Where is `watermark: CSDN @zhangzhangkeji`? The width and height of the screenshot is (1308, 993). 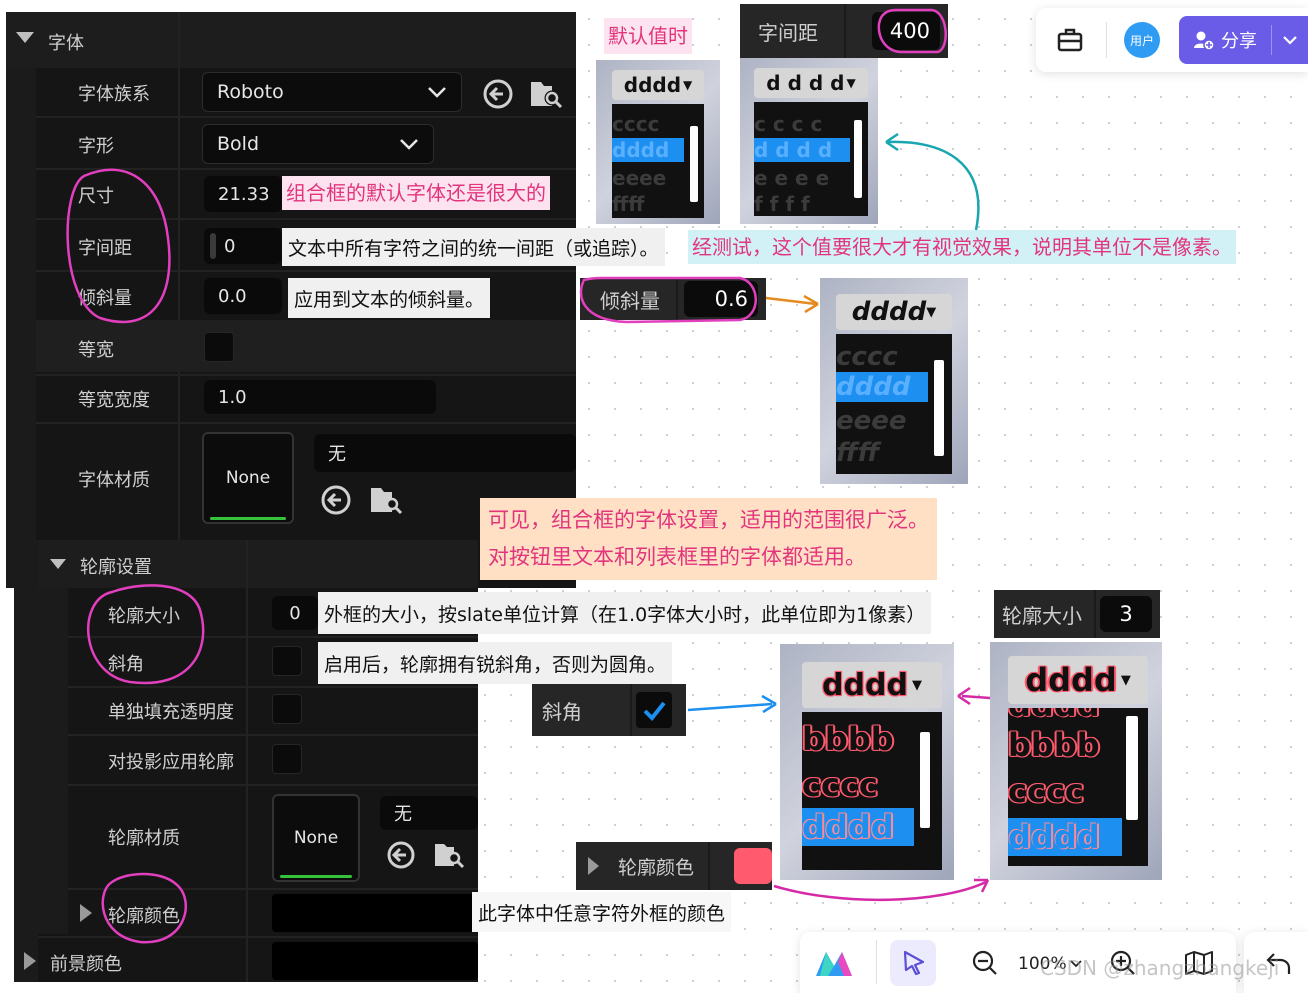
watermark: CSDN @zhangzhangkeji is located at coordinates (1160, 968).